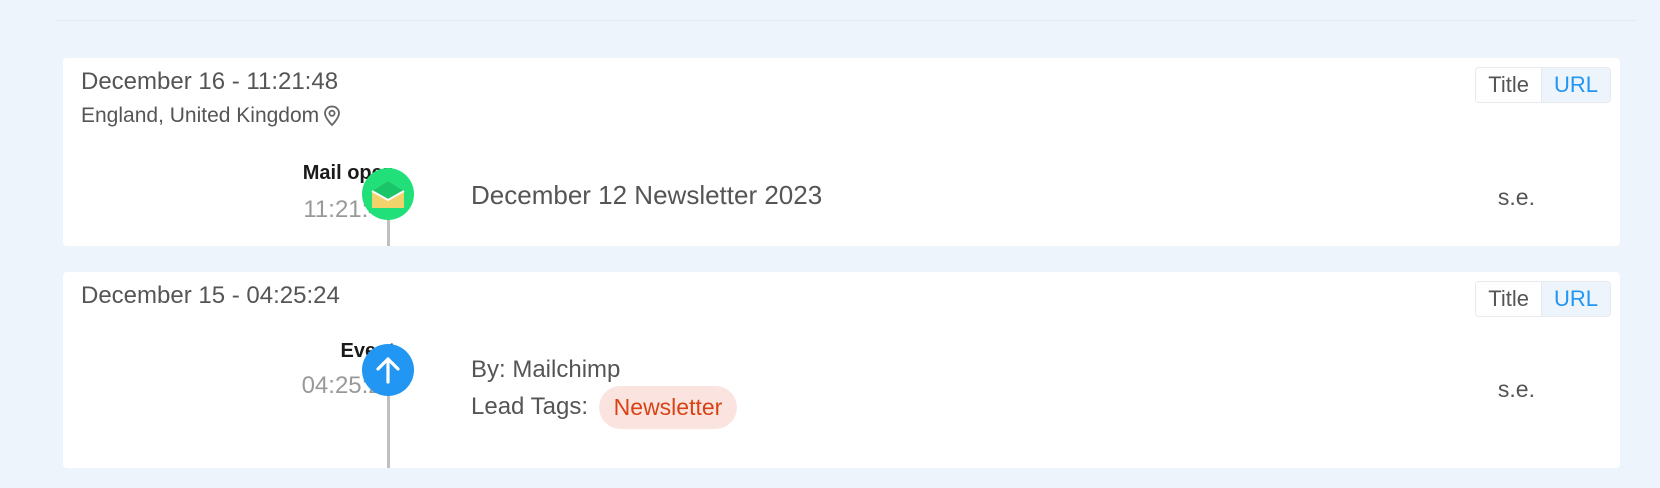  I want to click on mail-open-icon, so click(388, 194).